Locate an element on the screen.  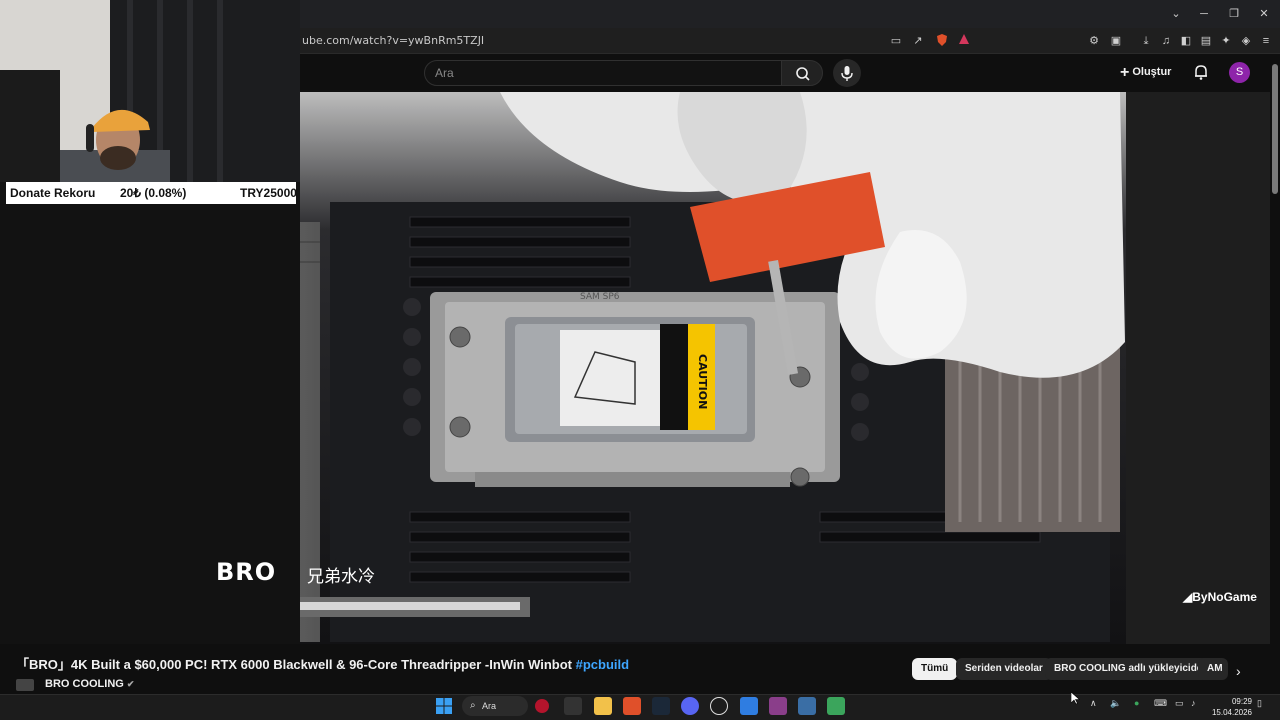
video-side-panel is located at coordinates (1198, 368).